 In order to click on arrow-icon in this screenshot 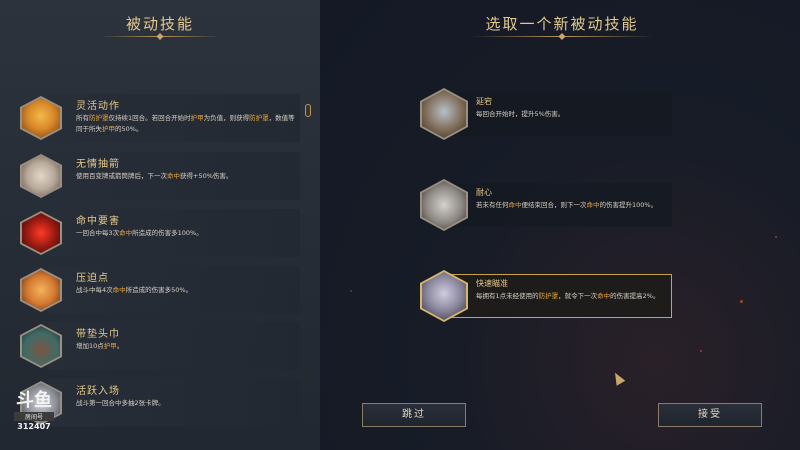, I will do `click(41, 176)`.